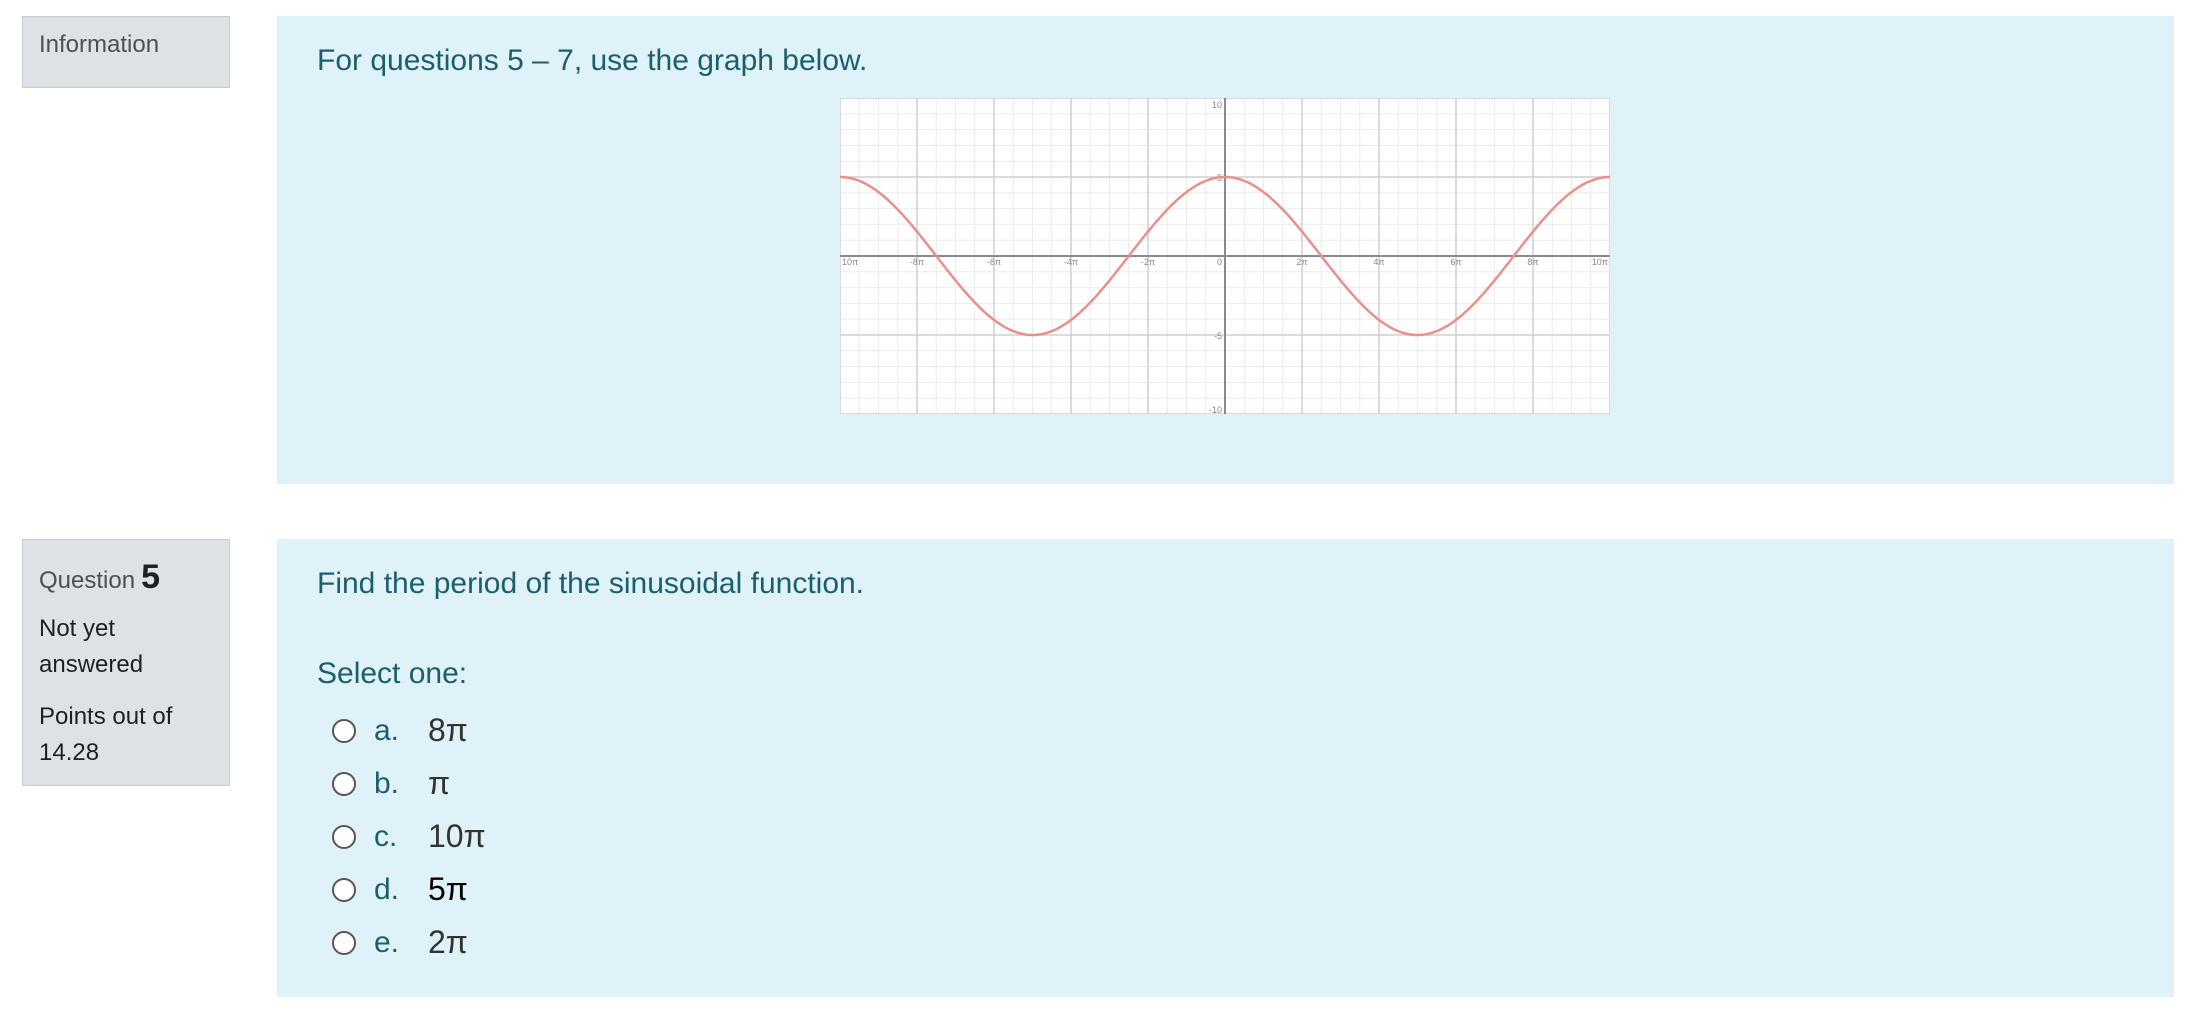  What do you see at coordinates (387, 730) in the screenshot?
I see `option-letter: a.` at bounding box center [387, 730].